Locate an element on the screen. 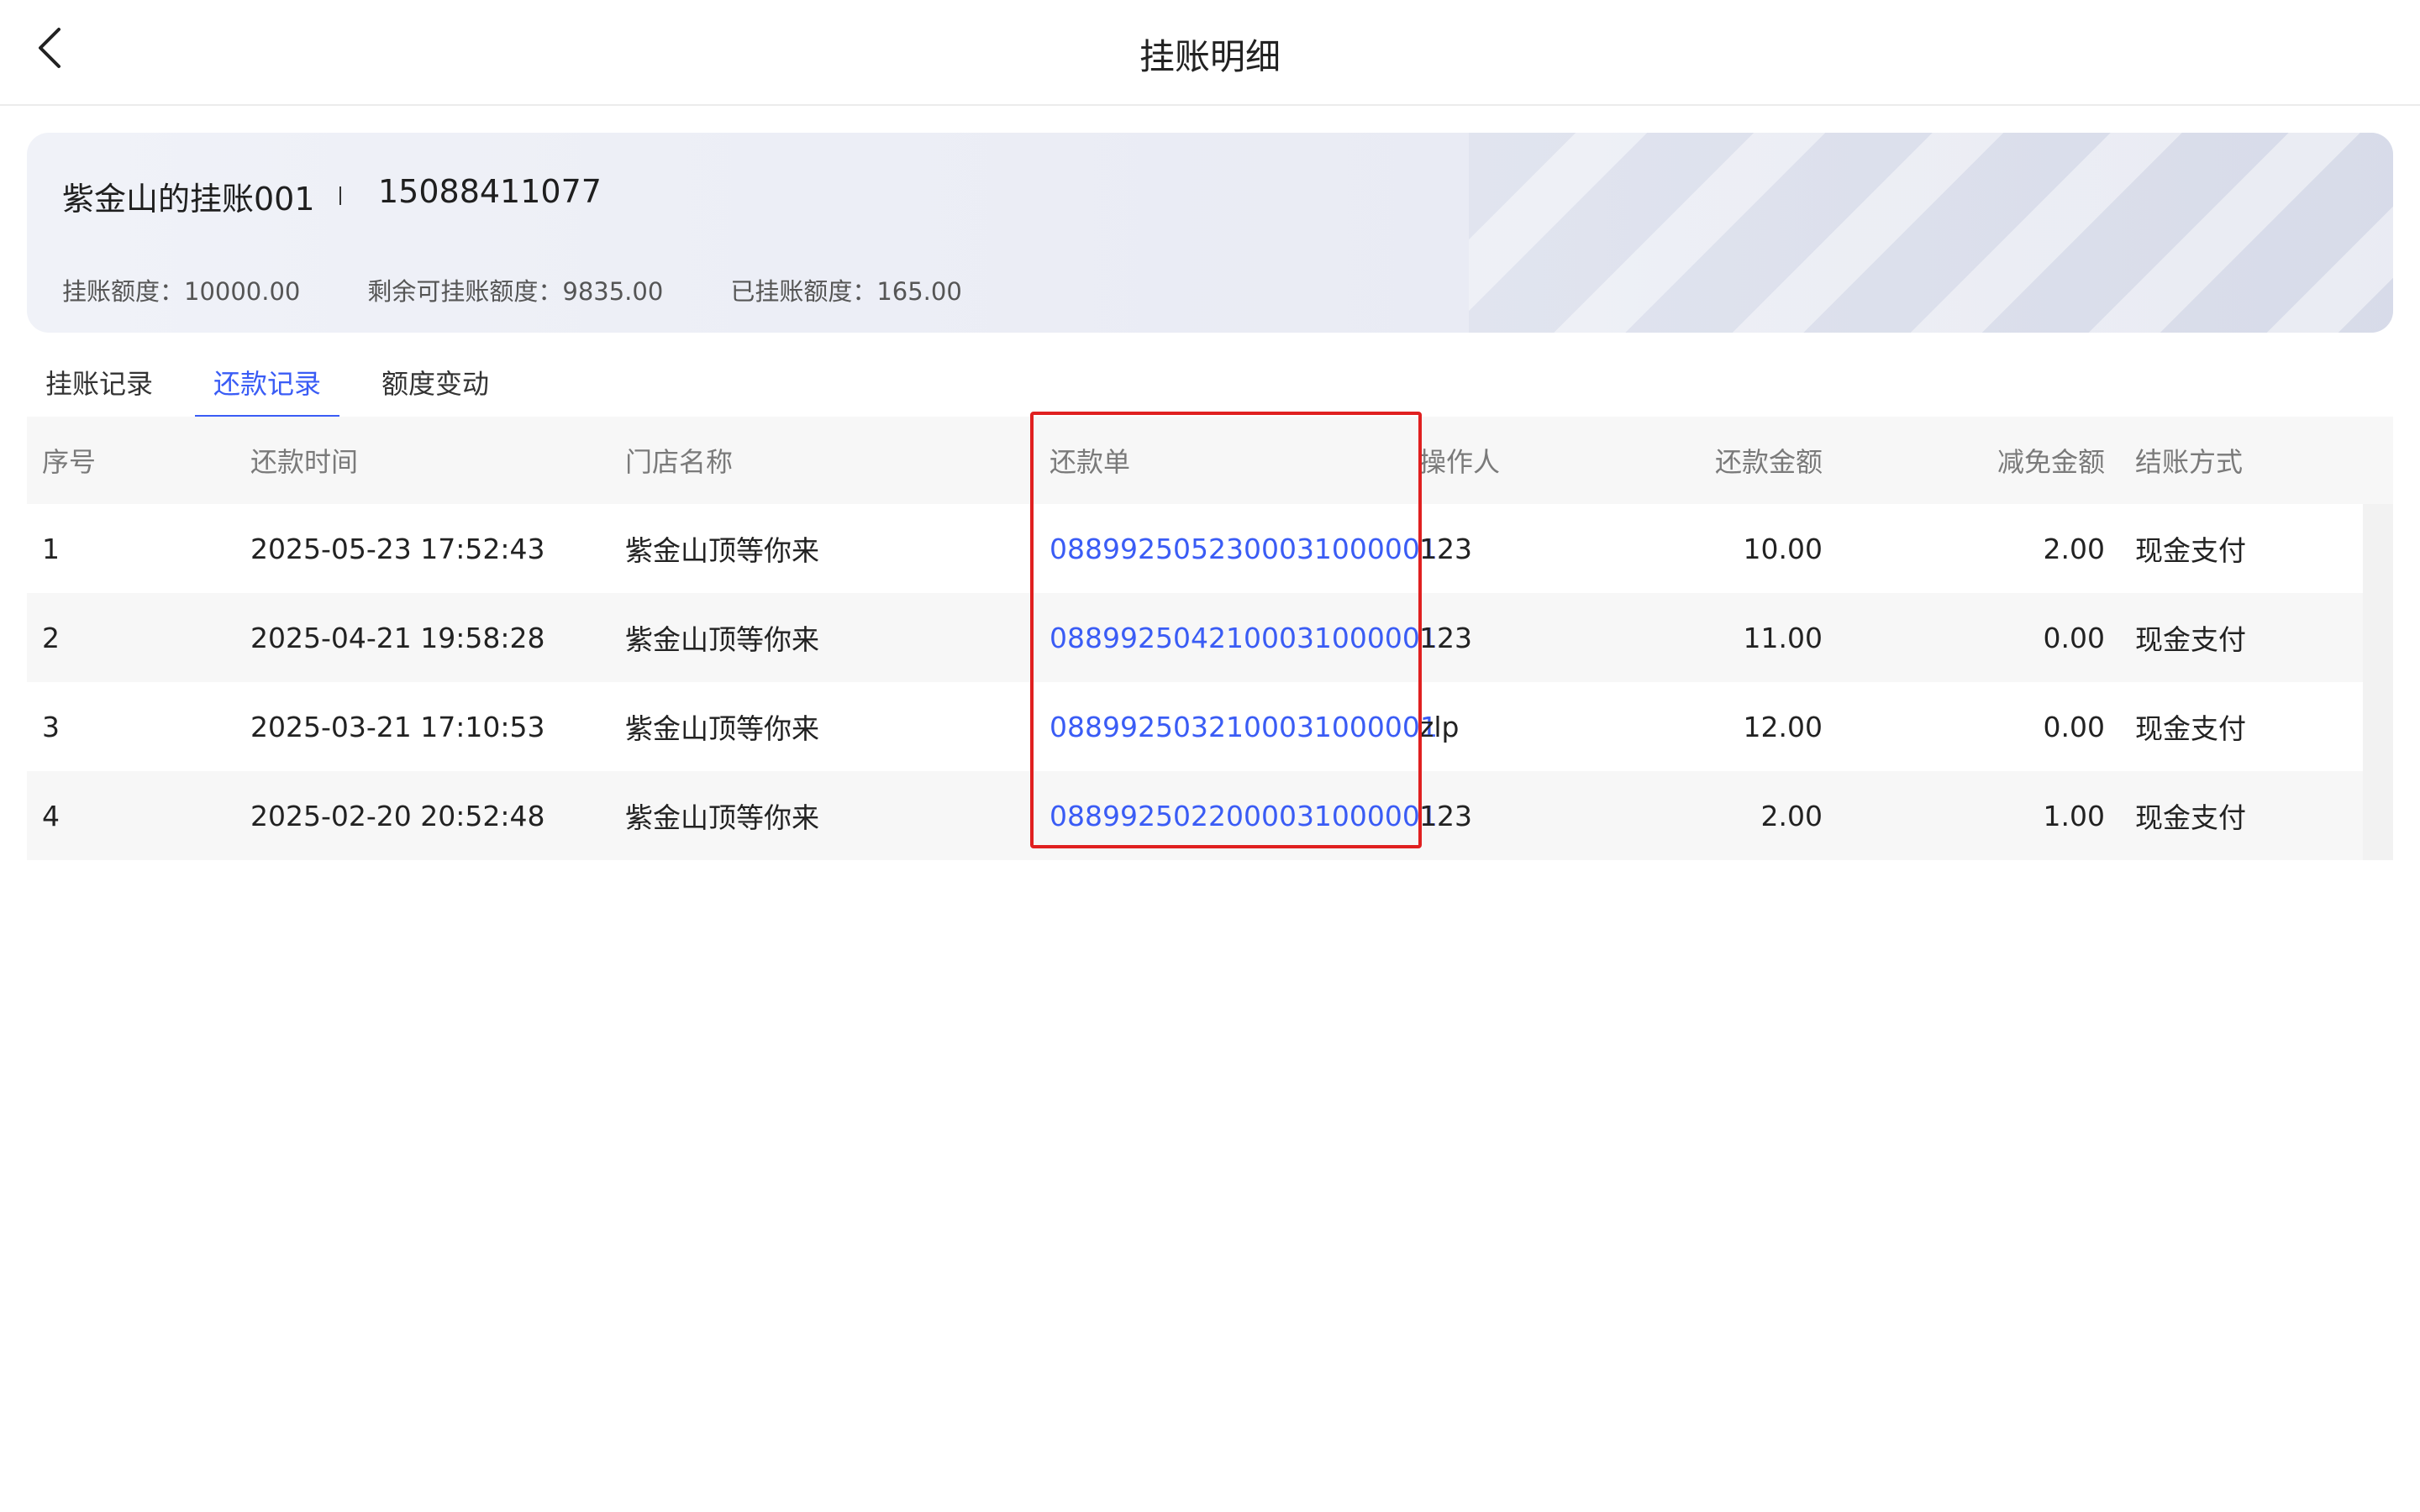 The height and width of the screenshot is (1512, 2420). column-header-time: 还款时间 is located at coordinates (304, 462).